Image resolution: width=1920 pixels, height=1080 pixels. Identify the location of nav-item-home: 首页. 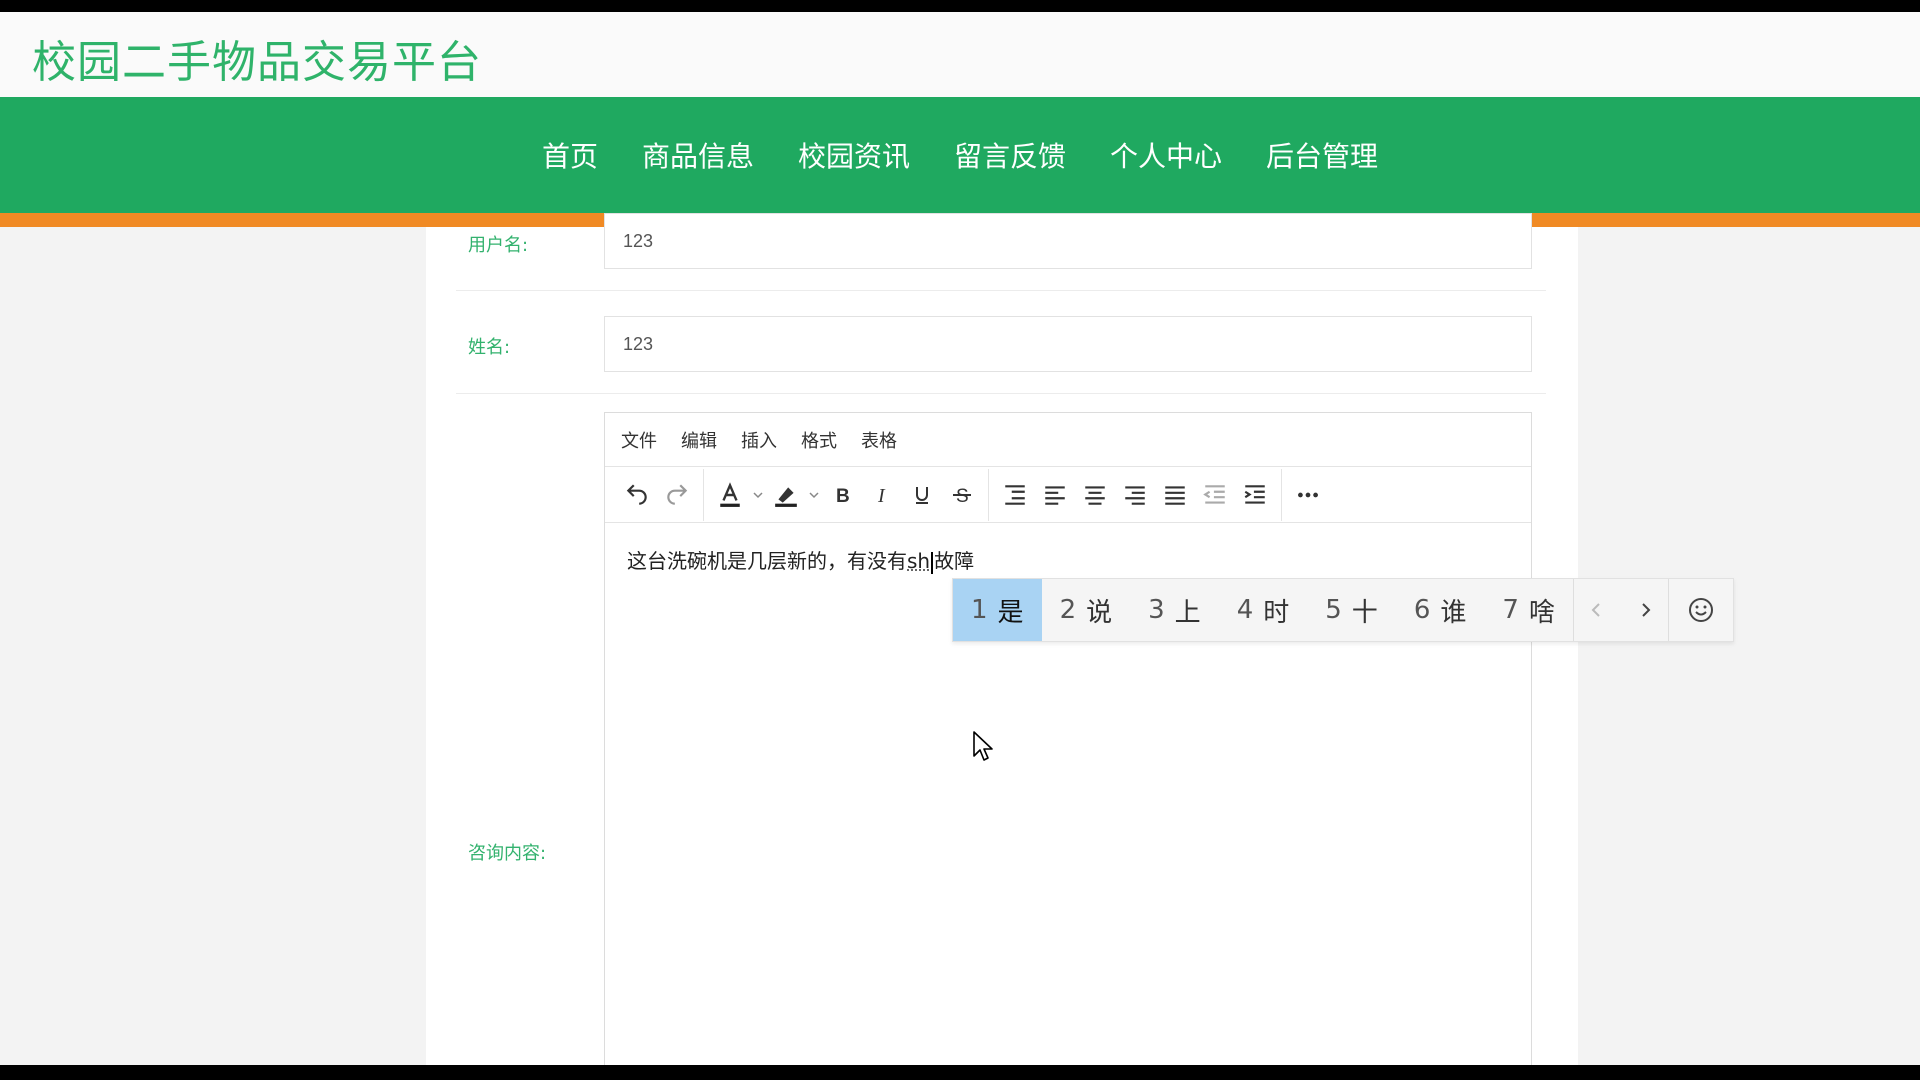
(570, 155).